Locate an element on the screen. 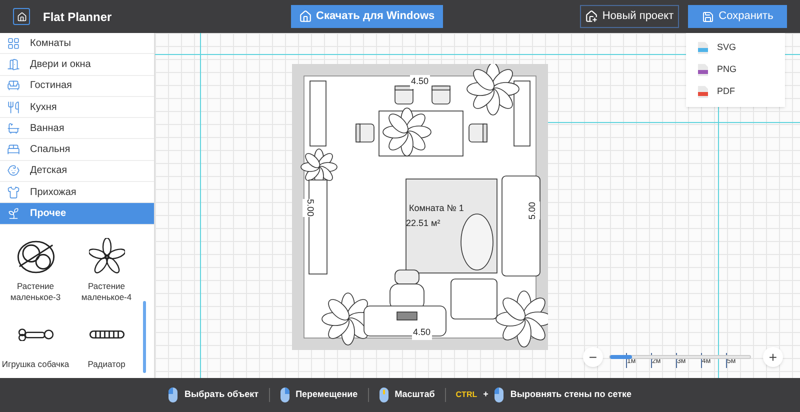  app-title: Flat Planner is located at coordinates (77, 17).